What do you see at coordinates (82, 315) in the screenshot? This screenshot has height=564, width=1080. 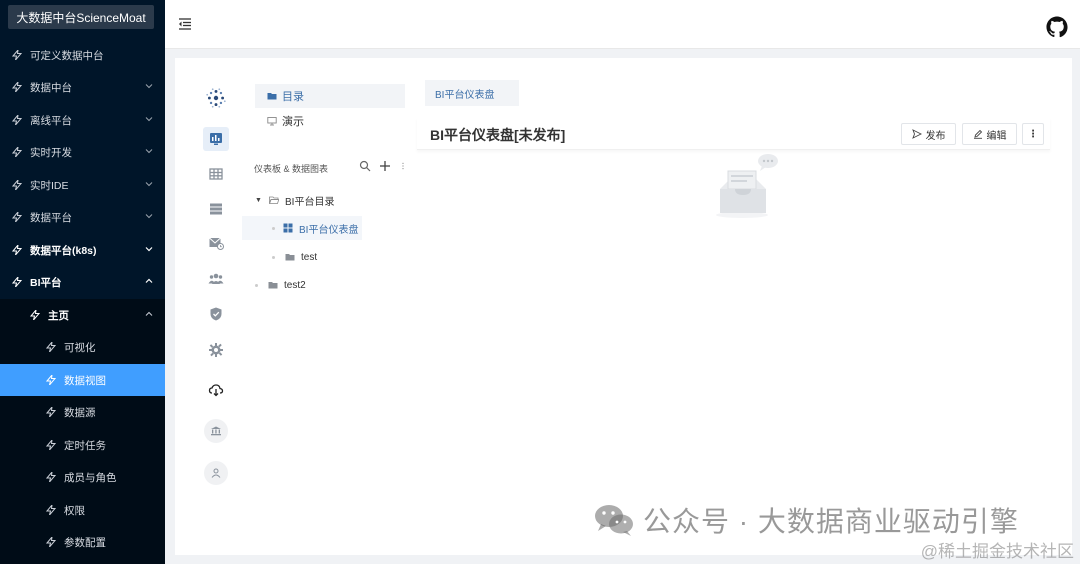 I see `menu-item-home: 主页` at bounding box center [82, 315].